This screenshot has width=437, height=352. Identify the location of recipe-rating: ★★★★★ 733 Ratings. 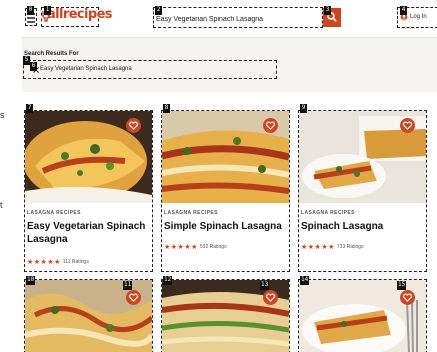
(332, 245).